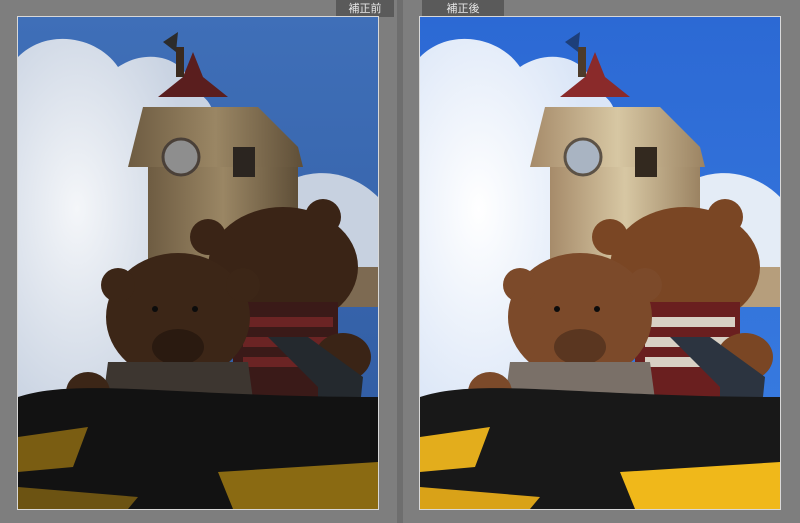  I want to click on before-label: 補正前, so click(365, 8).